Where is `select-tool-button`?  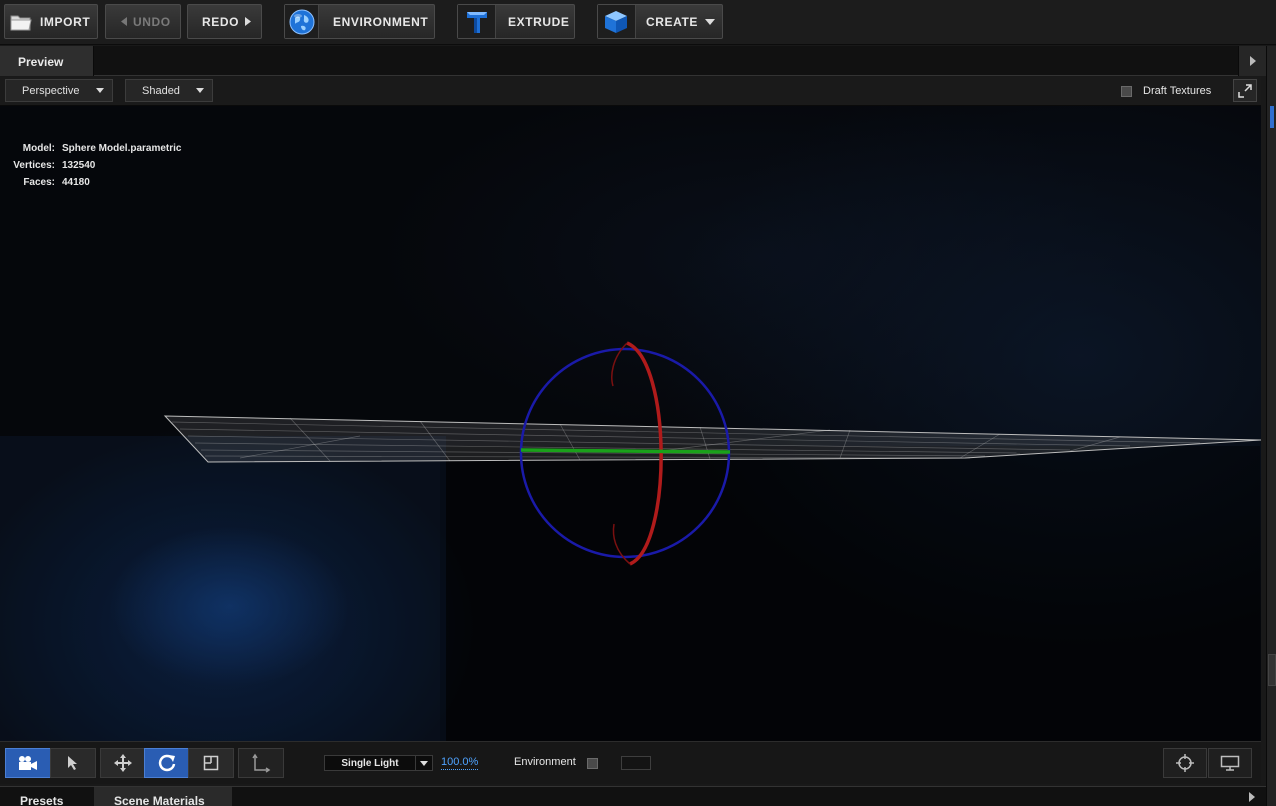 select-tool-button is located at coordinates (73, 763).